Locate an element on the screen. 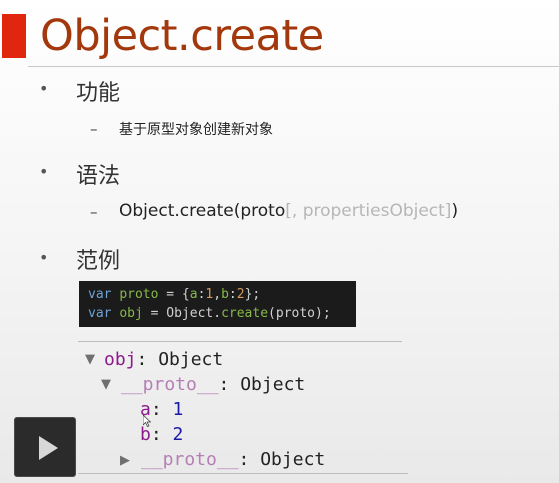 The width and height of the screenshot is (559, 483). slide-title: Object.create is located at coordinates (182, 36).